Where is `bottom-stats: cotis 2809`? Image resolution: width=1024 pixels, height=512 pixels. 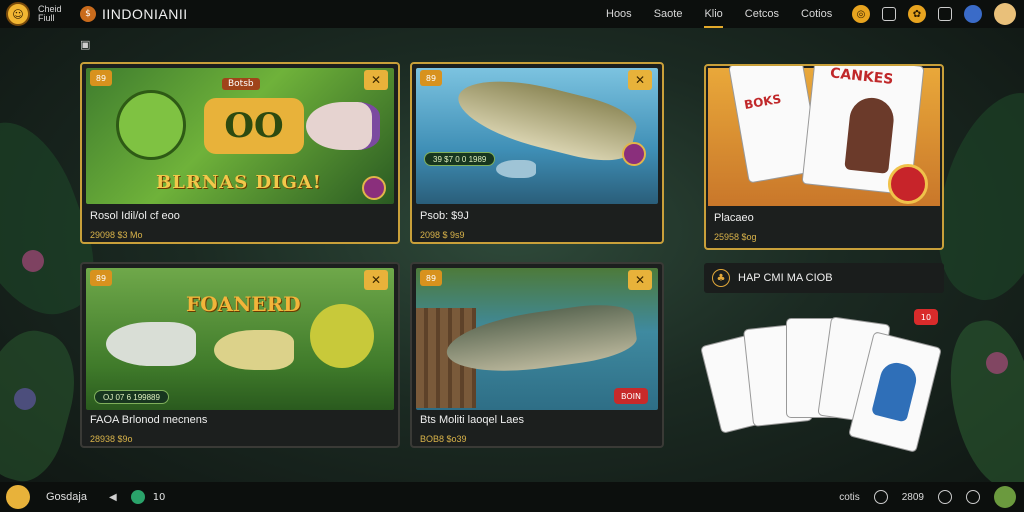
bottom-stats: cotis 2809 is located at coordinates (927, 497).